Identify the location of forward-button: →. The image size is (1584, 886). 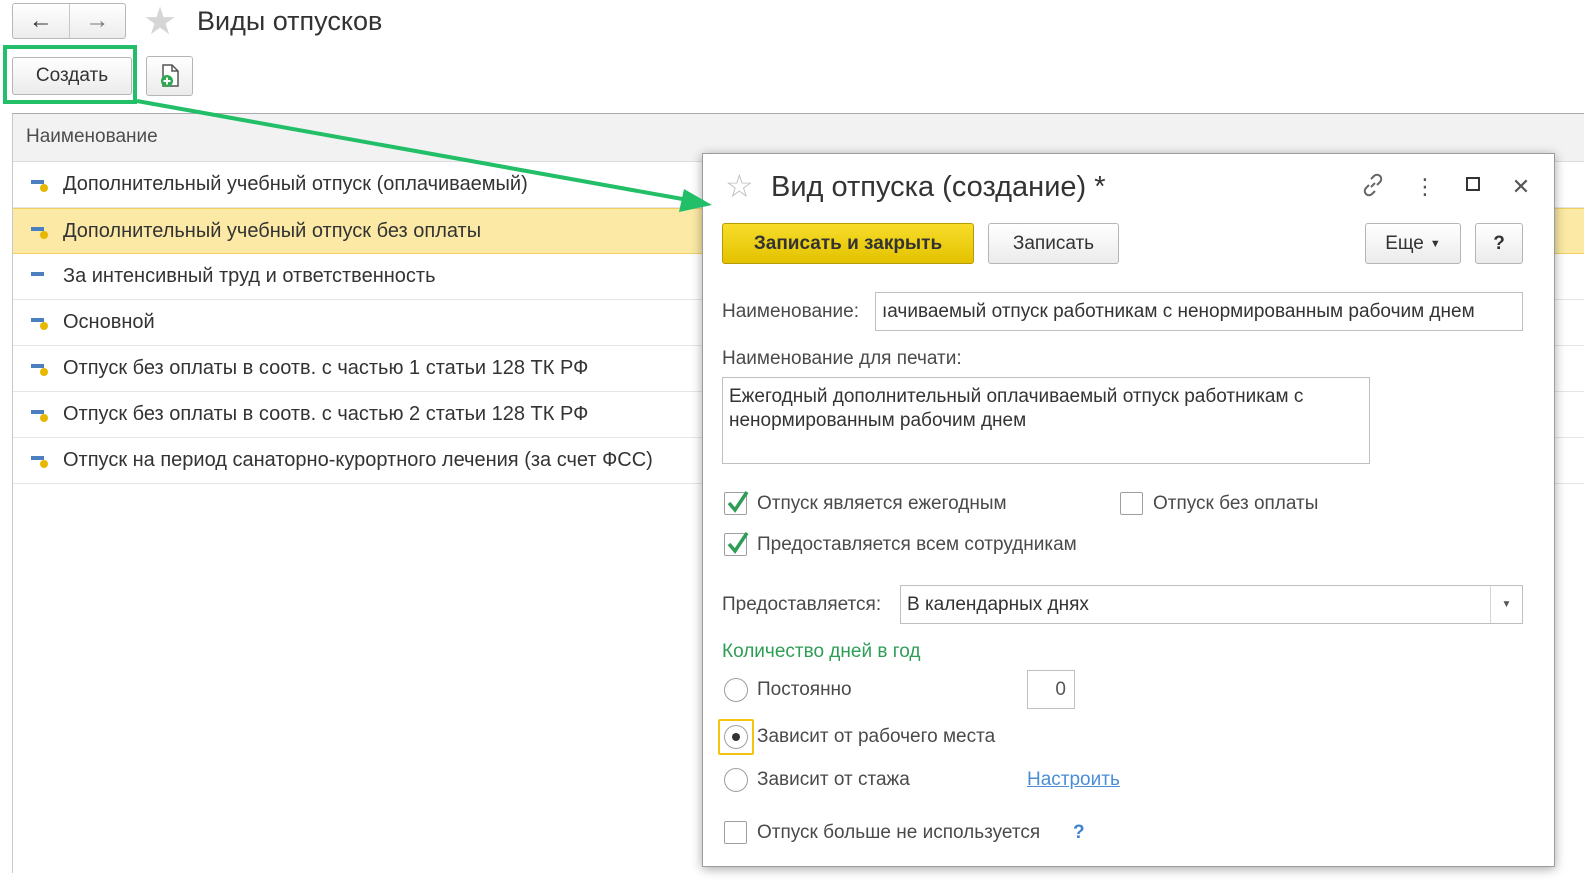
(97, 21).